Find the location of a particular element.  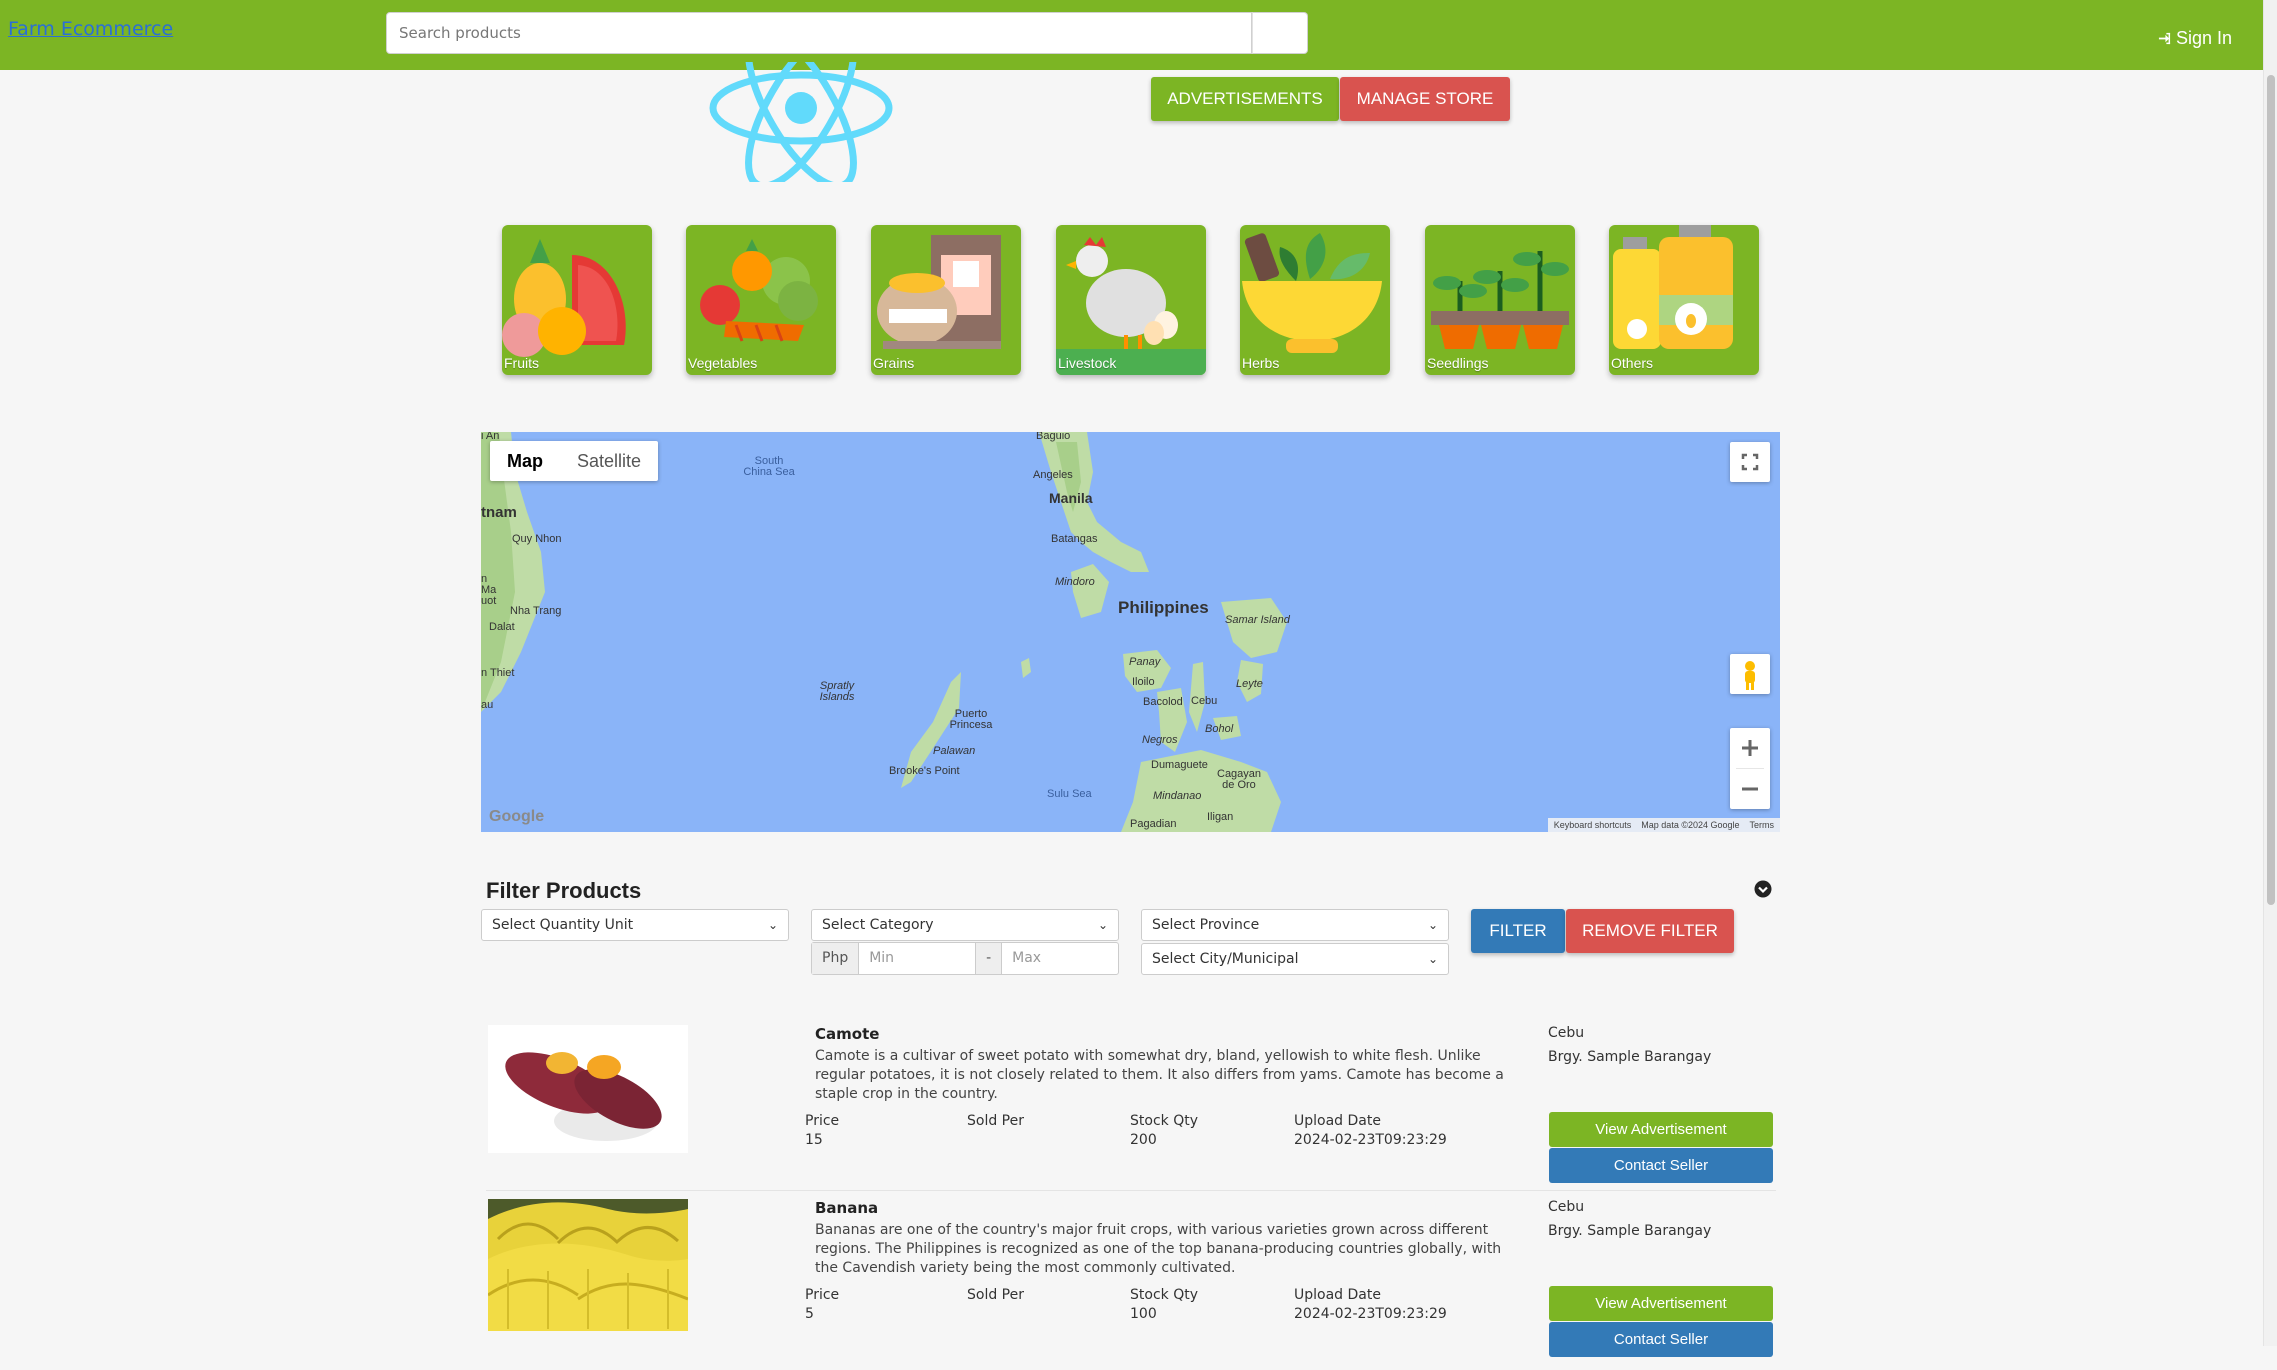

product-image-camote is located at coordinates (588, 1089).